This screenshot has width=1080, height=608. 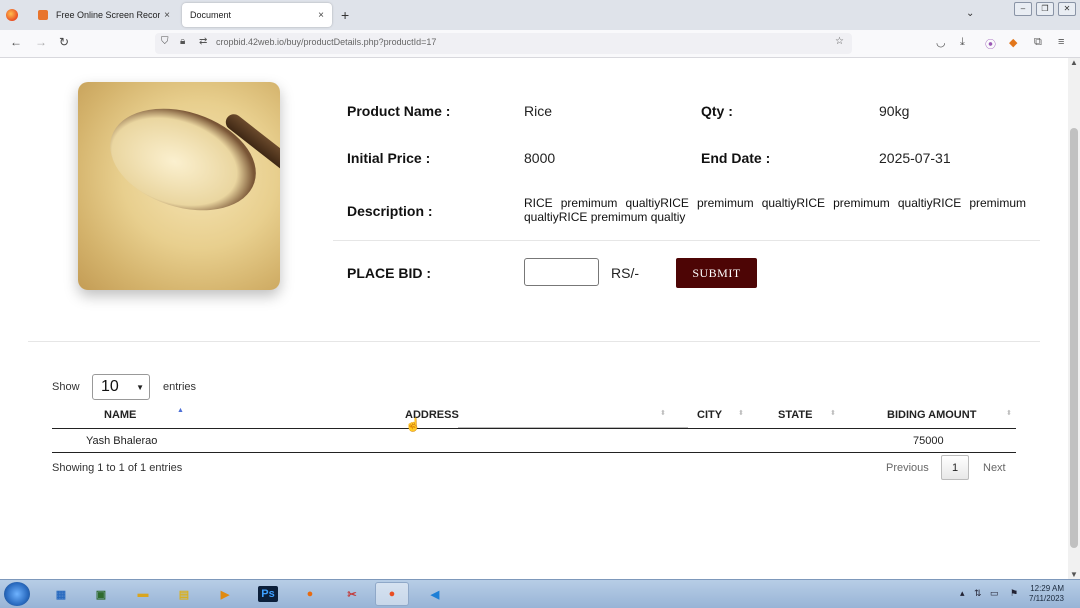 I want to click on shield-icon: ⛉, so click(x=165, y=41).